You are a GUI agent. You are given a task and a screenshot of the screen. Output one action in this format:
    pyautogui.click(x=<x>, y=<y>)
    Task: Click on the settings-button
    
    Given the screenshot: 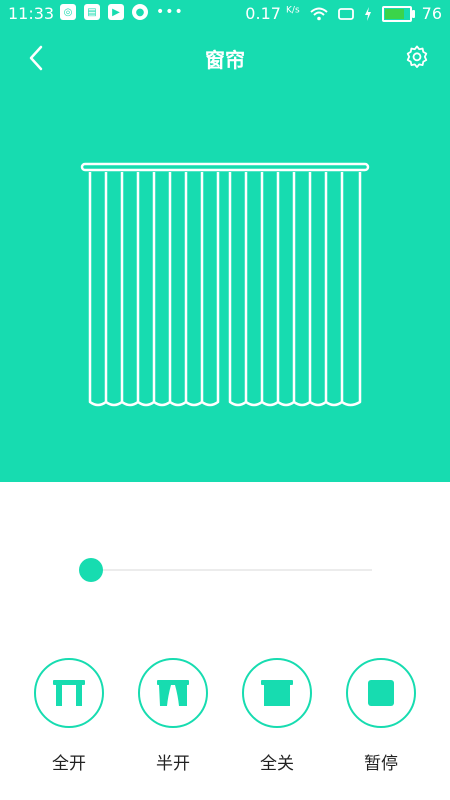 What is the action you would take?
    pyautogui.click(x=417, y=57)
    